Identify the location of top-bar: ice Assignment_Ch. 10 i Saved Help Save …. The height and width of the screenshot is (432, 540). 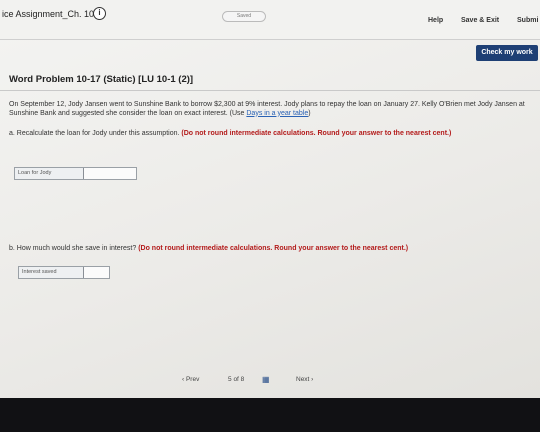
(270, 20).